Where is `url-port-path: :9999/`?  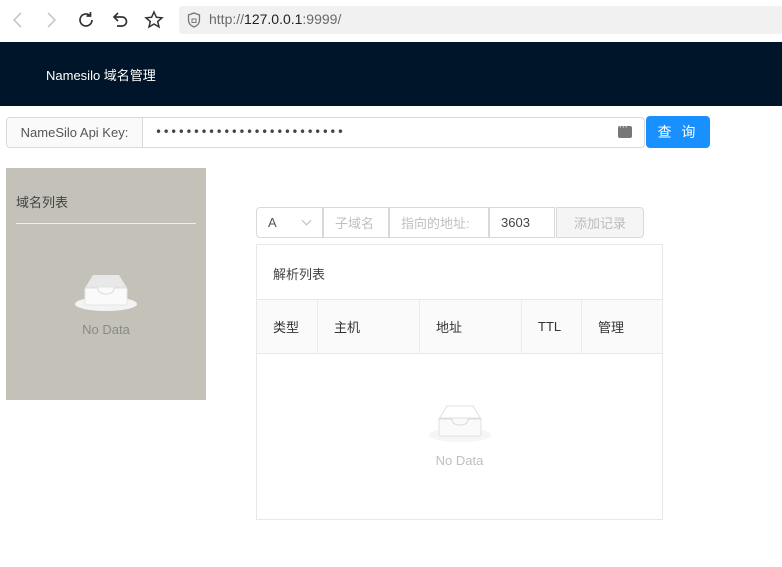
url-port-path: :9999/ is located at coordinates (322, 19).